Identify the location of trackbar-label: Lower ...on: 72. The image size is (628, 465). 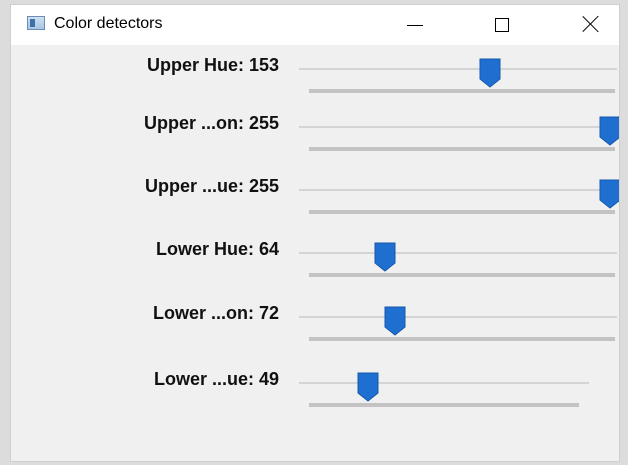
(215, 313).